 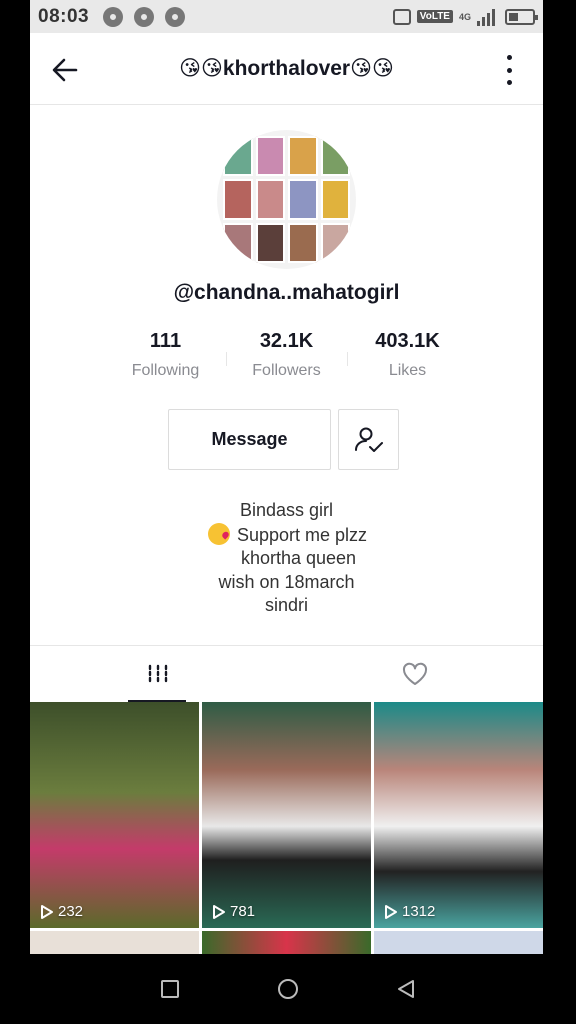 I want to click on avatar, so click(x=286, y=199).